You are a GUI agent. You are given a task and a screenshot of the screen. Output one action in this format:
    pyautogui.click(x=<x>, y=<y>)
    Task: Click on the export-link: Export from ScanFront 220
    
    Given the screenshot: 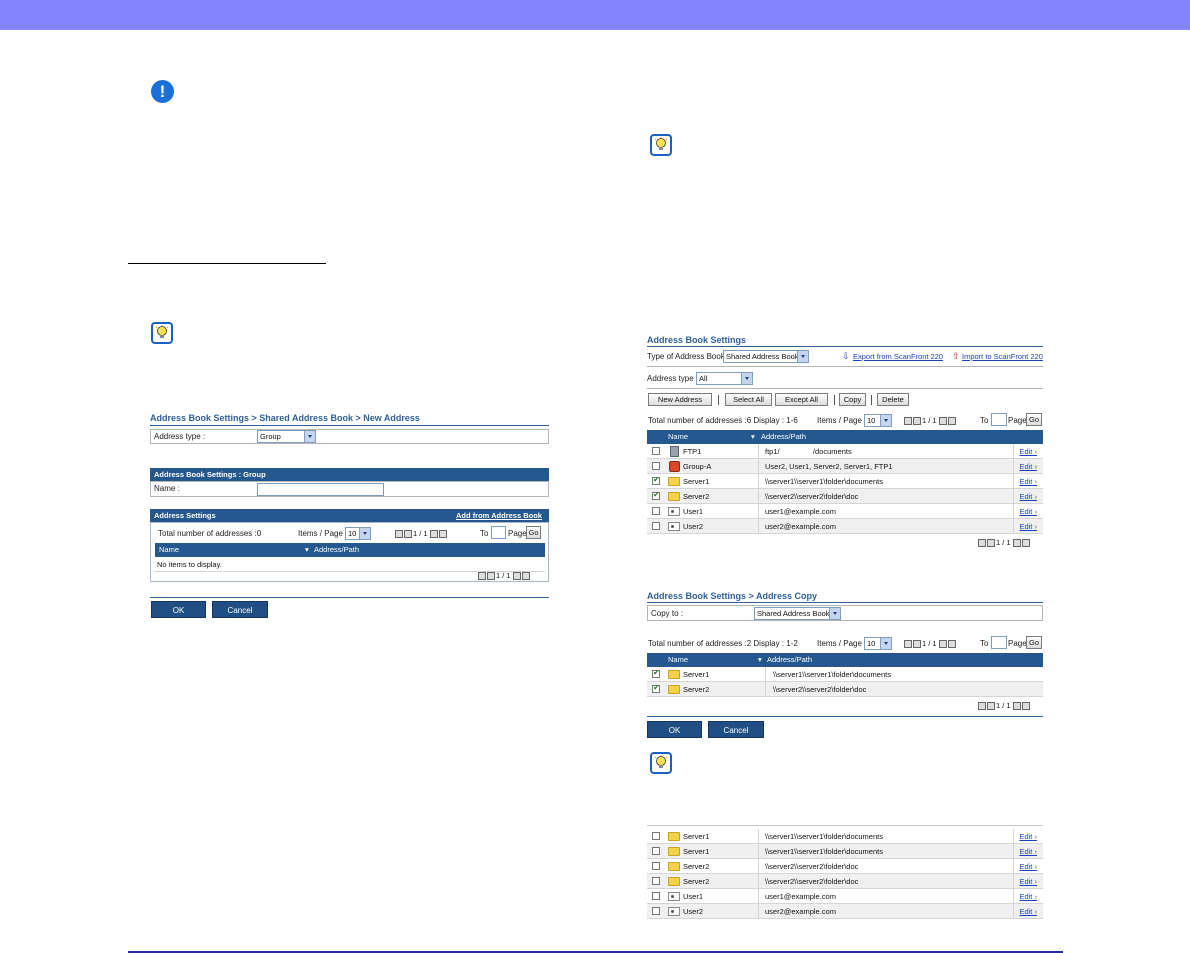 What is the action you would take?
    pyautogui.click(x=898, y=356)
    